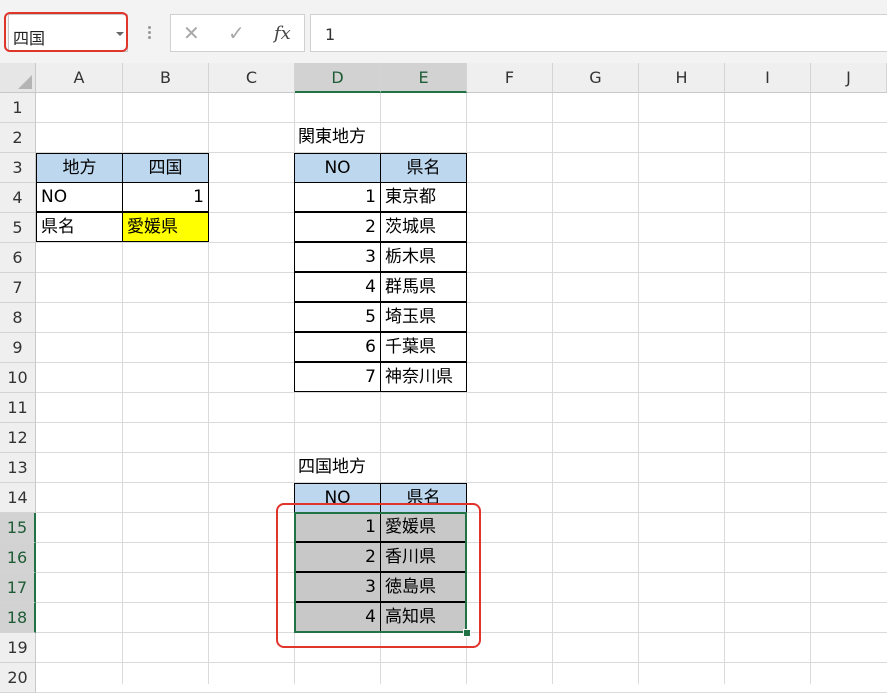  I want to click on kanto-row-no: 5, so click(337, 317).